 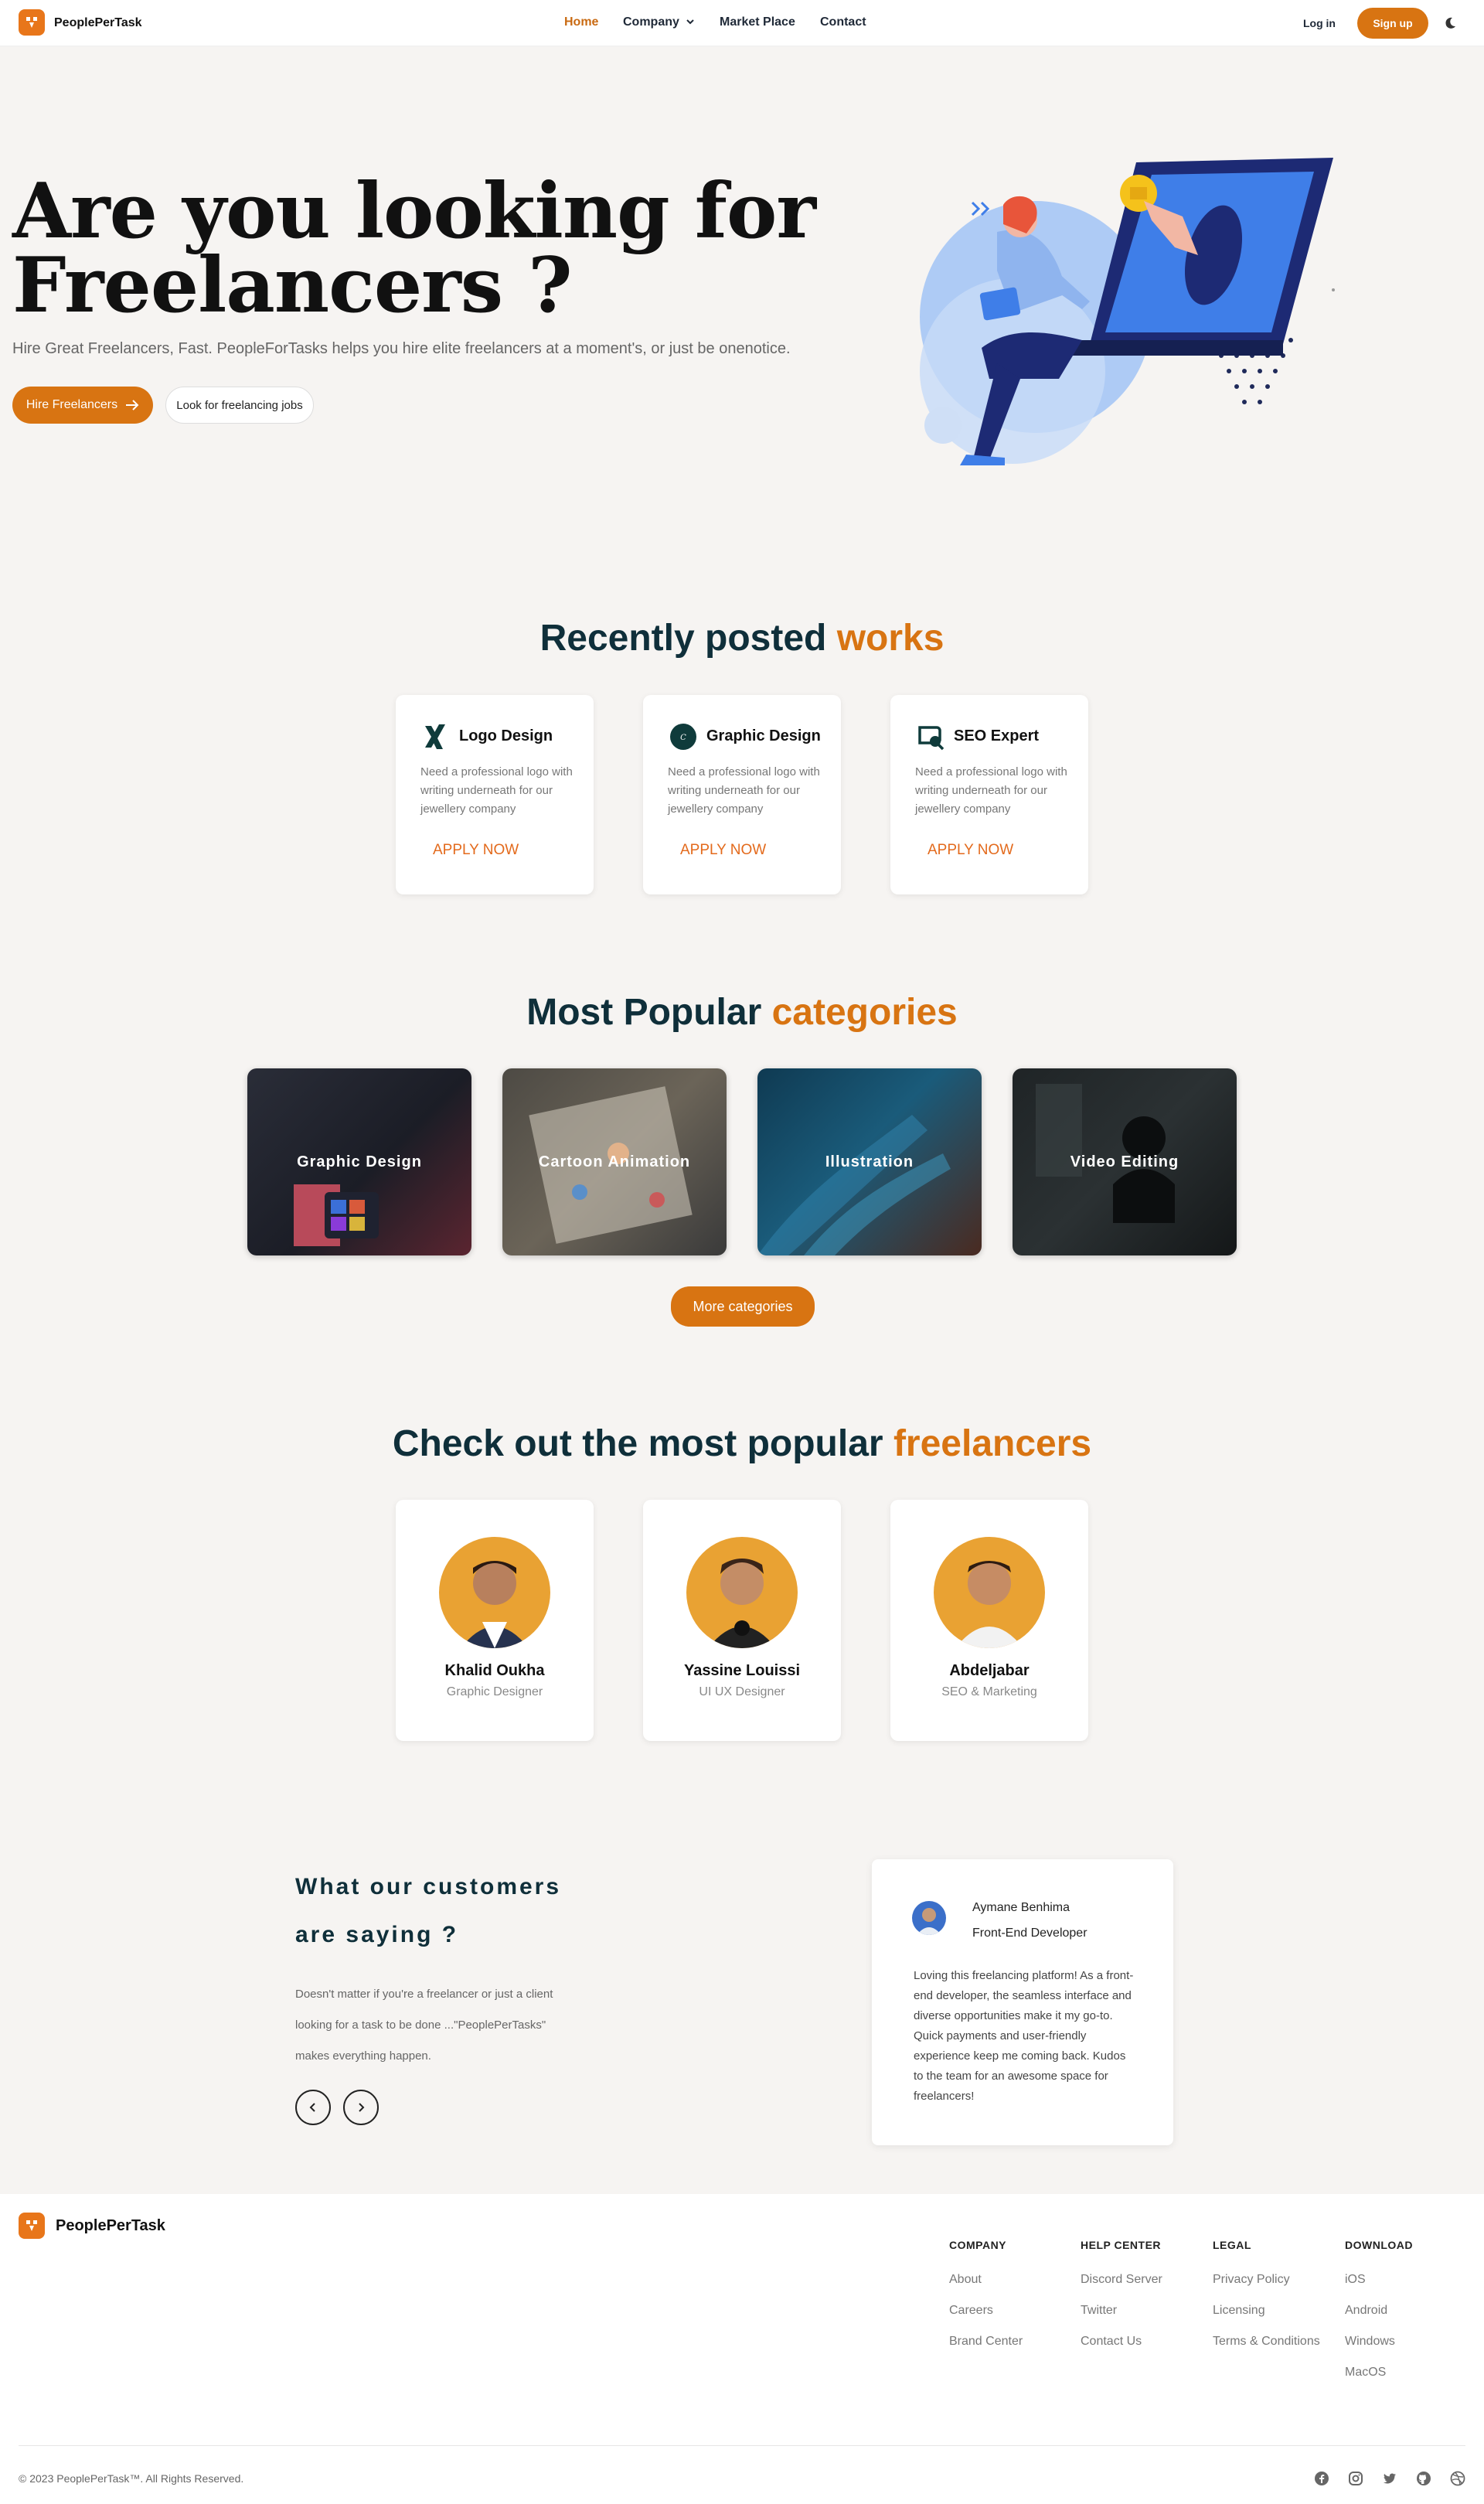 What do you see at coordinates (1355, 2280) in the screenshot?
I see `footer-link-ios: iOS` at bounding box center [1355, 2280].